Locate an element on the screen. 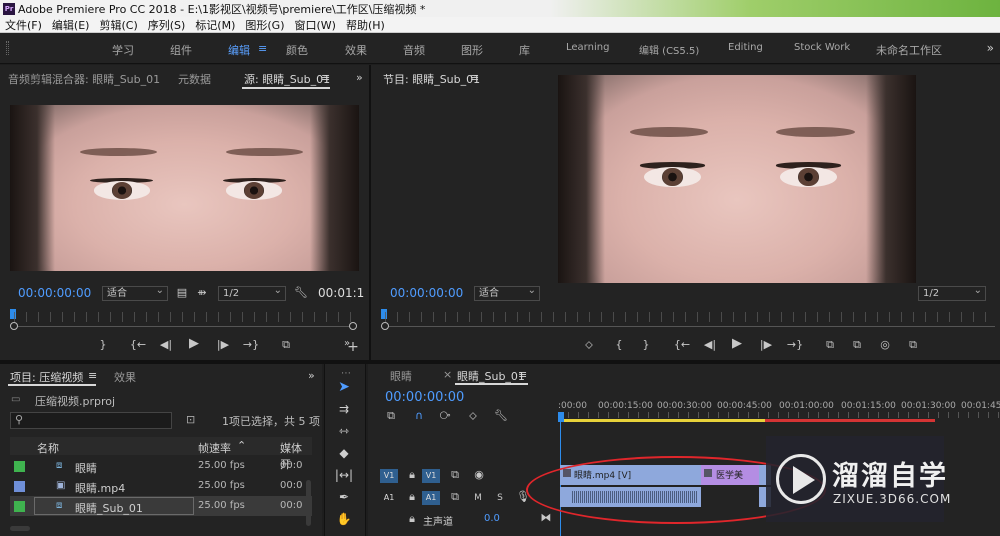 The image size is (1000, 536). tab-source: 源: 眼睛_Sub_01 is located at coordinates (287, 79).